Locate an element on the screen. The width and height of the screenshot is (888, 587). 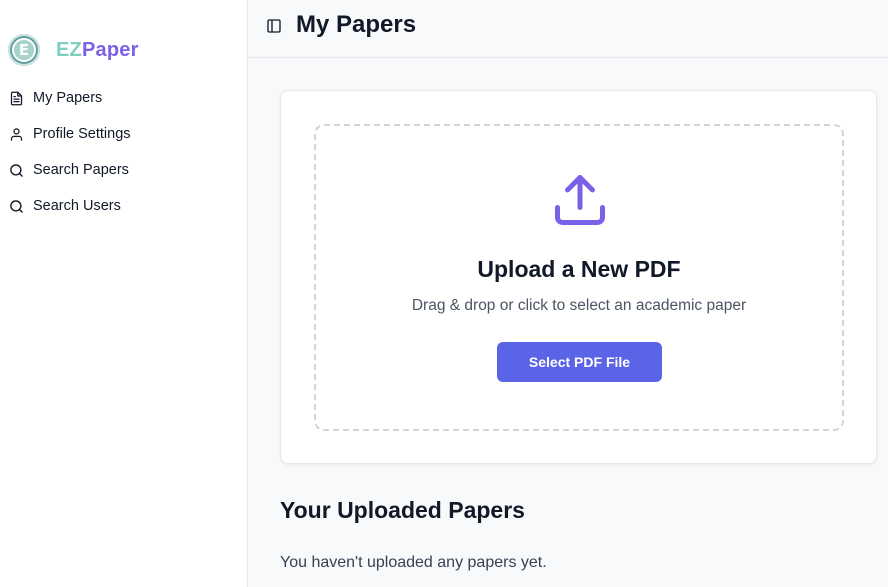
brand-name: EZPaper is located at coordinates (97, 50).